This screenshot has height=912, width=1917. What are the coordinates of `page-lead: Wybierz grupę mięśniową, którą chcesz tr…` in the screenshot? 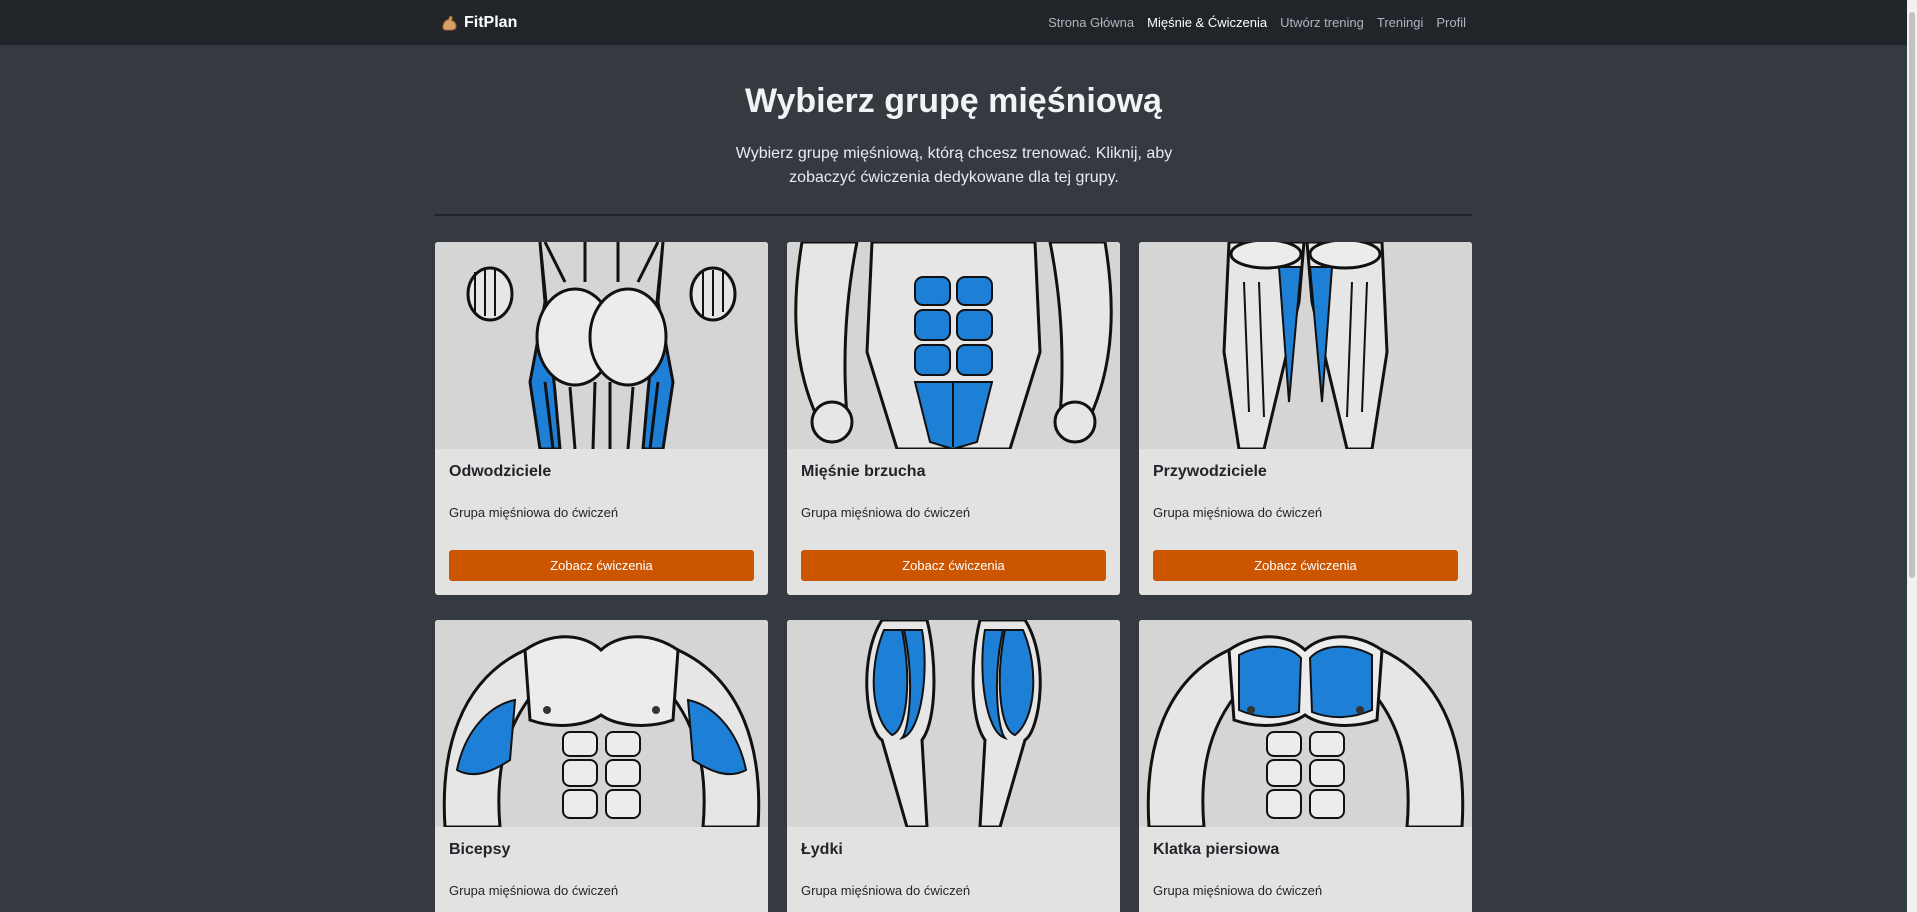 It's located at (954, 165).